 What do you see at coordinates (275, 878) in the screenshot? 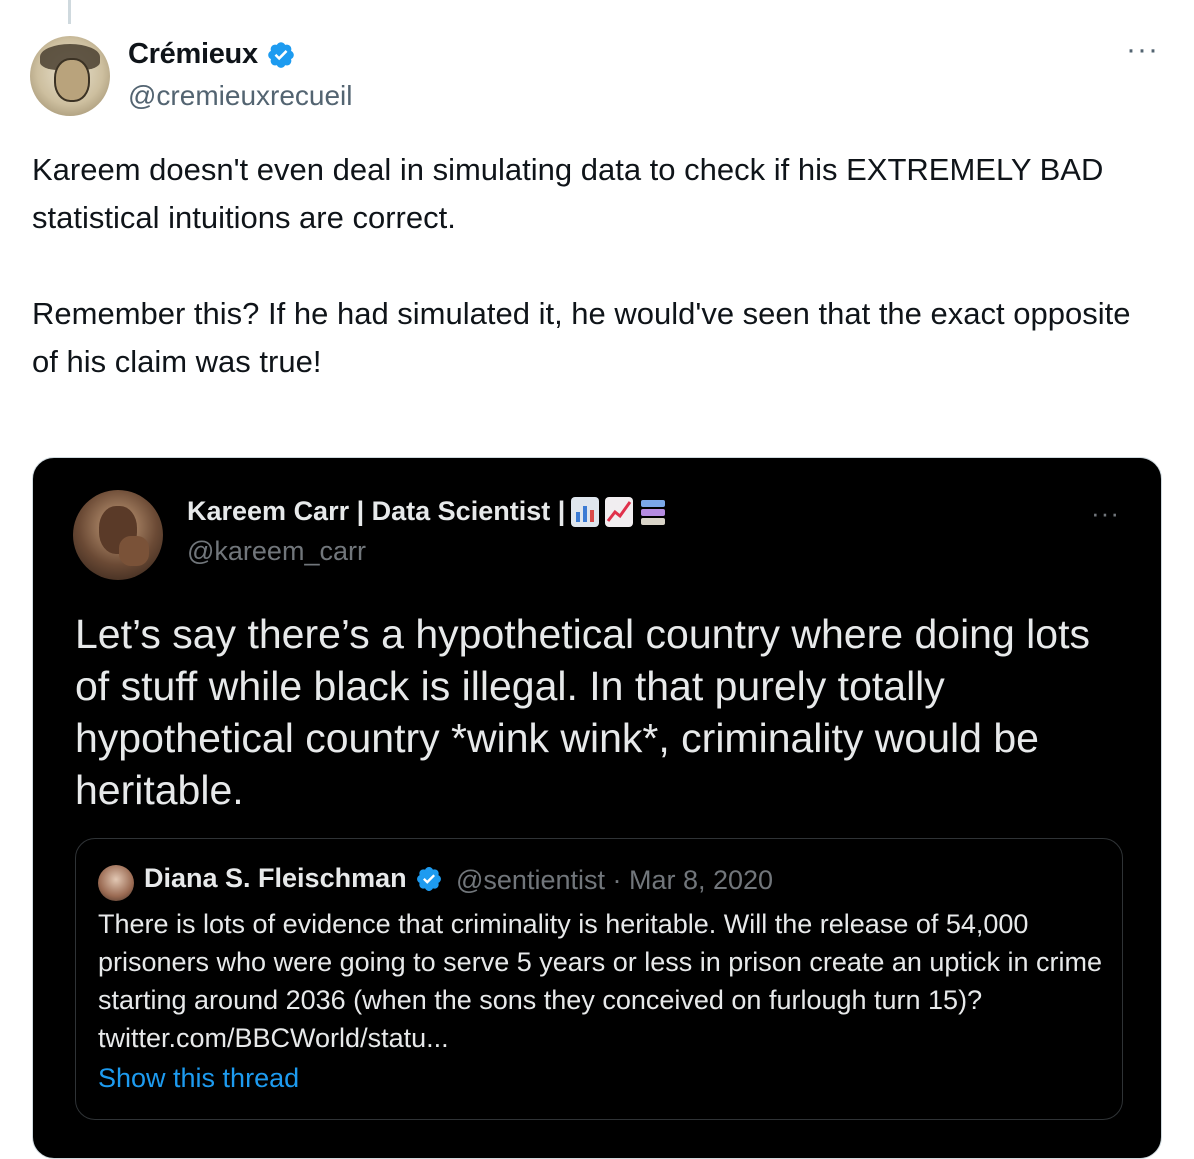
I see `quoted-author-name-text: Diana S. Fleischman` at bounding box center [275, 878].